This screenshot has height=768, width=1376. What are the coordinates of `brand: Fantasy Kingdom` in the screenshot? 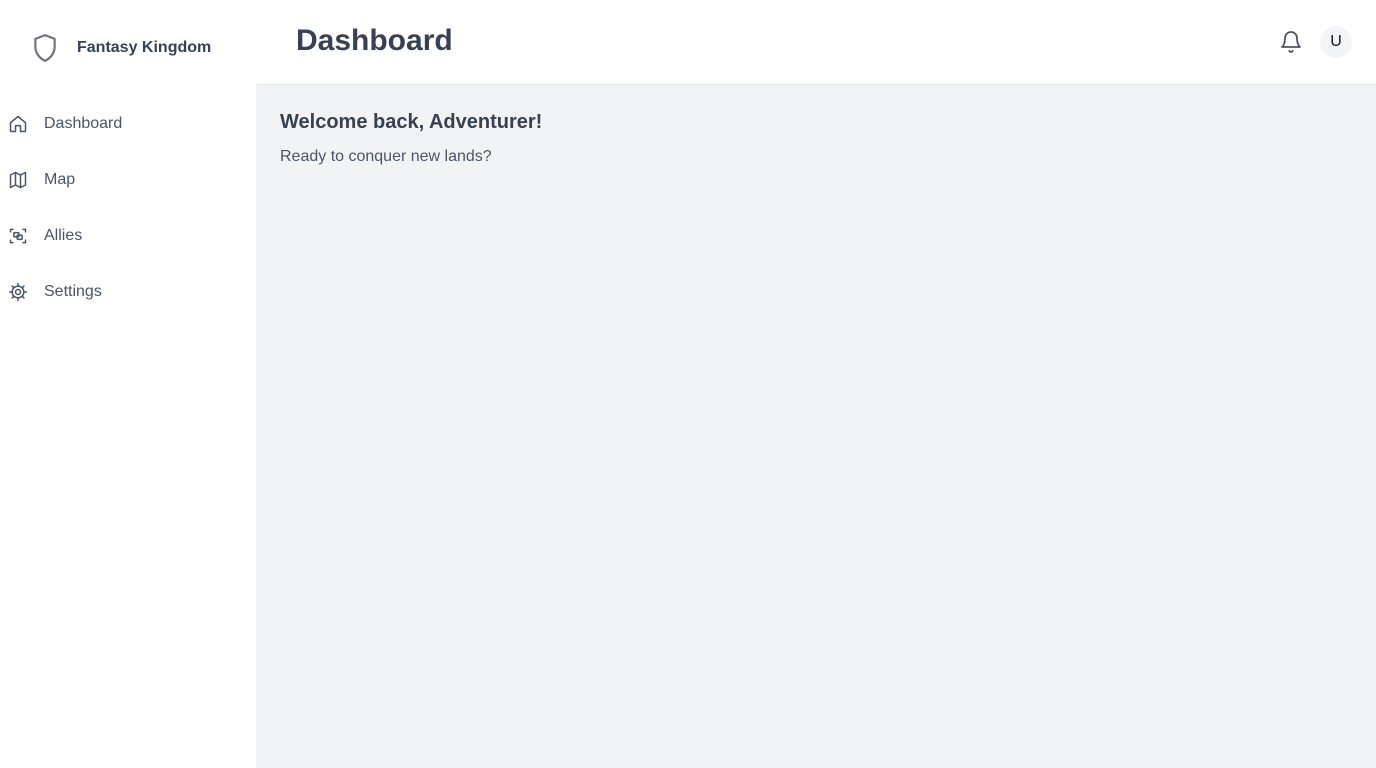 It's located at (128, 48).